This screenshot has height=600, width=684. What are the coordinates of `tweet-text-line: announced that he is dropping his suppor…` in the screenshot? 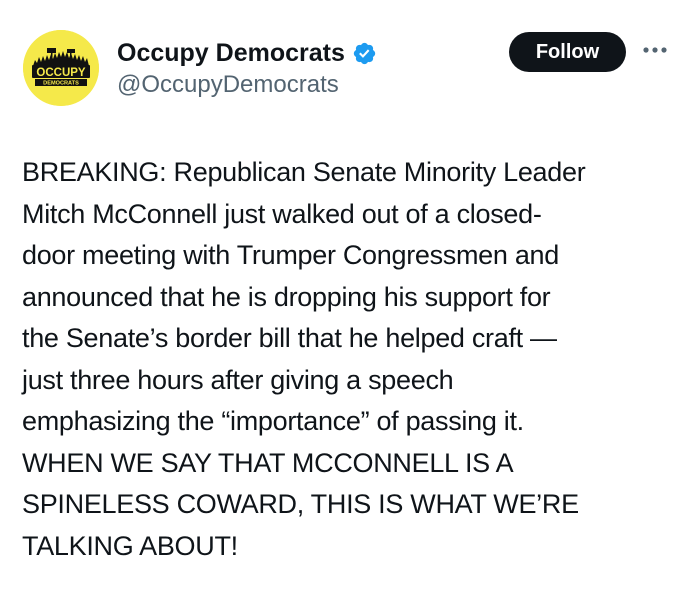 It's located at (286, 296).